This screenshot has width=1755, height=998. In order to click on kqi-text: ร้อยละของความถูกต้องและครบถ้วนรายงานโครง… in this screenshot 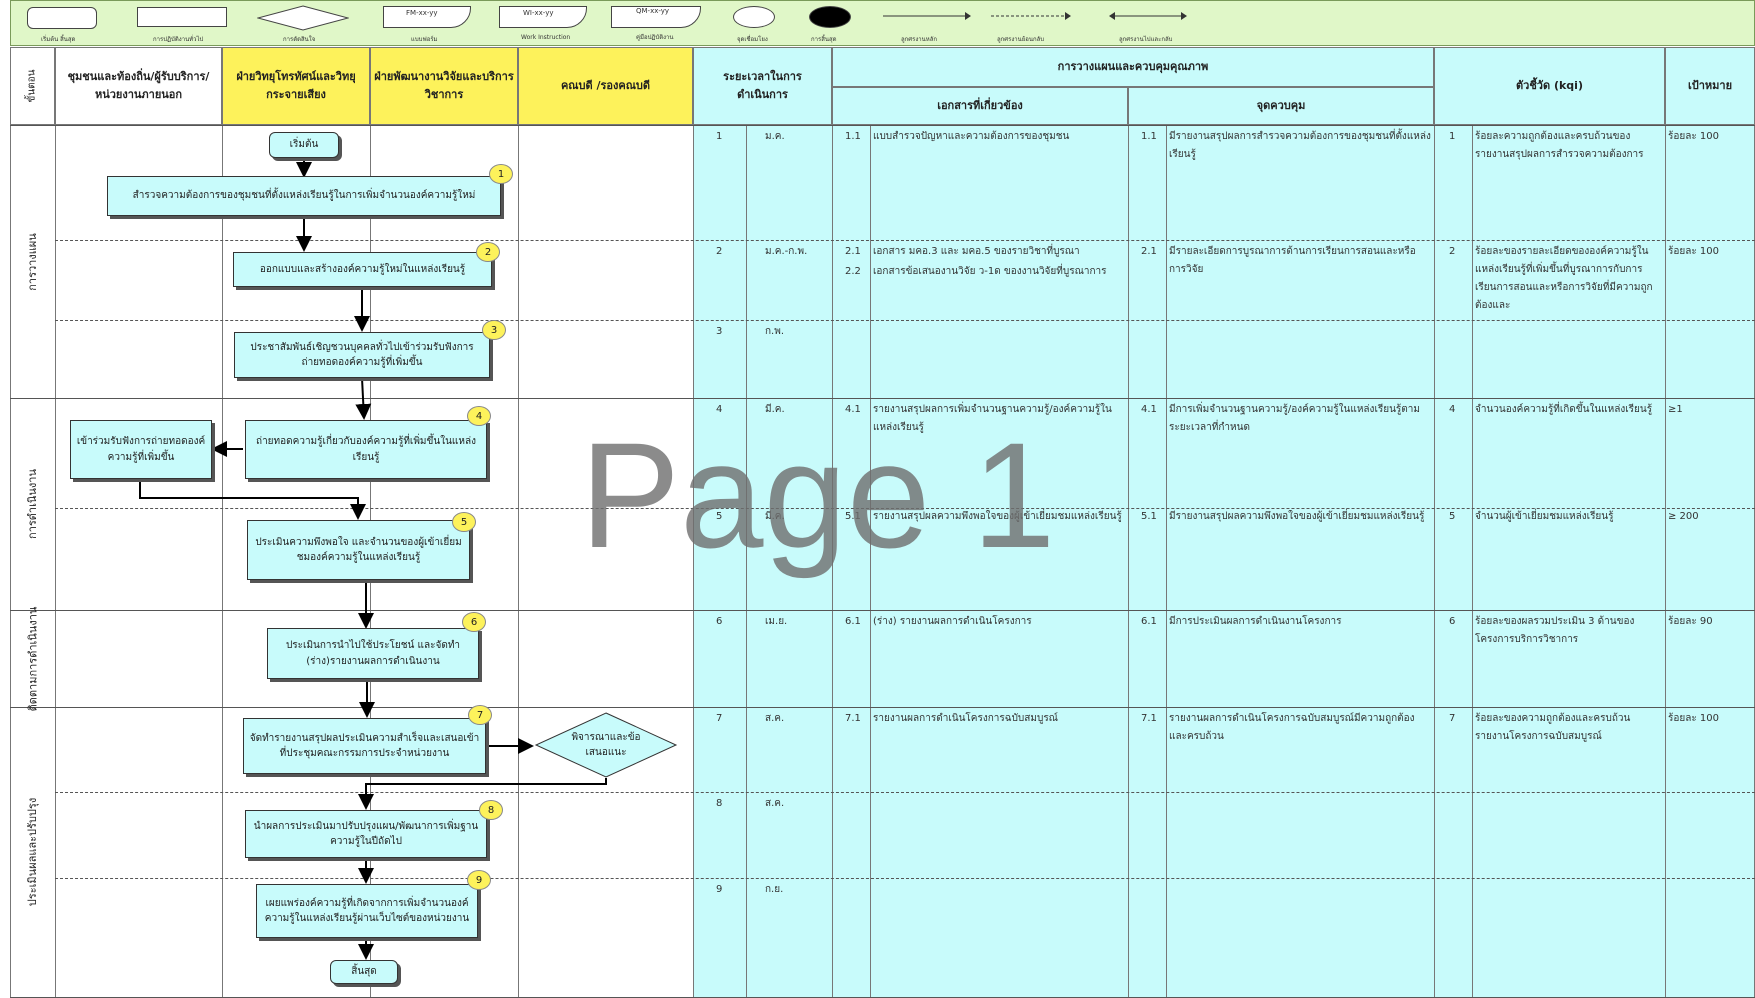, I will do `click(1553, 727)`.